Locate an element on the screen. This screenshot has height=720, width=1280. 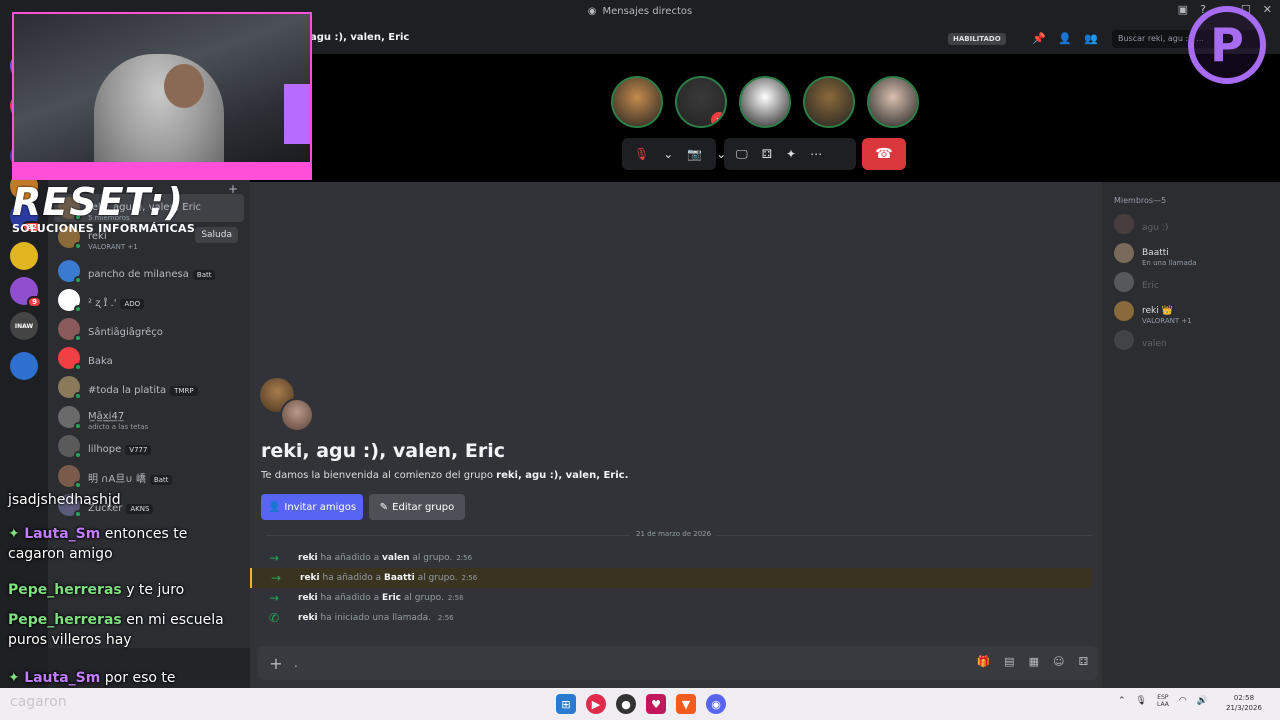
wifi-icon: ◠ is located at coordinates (1183, 701).